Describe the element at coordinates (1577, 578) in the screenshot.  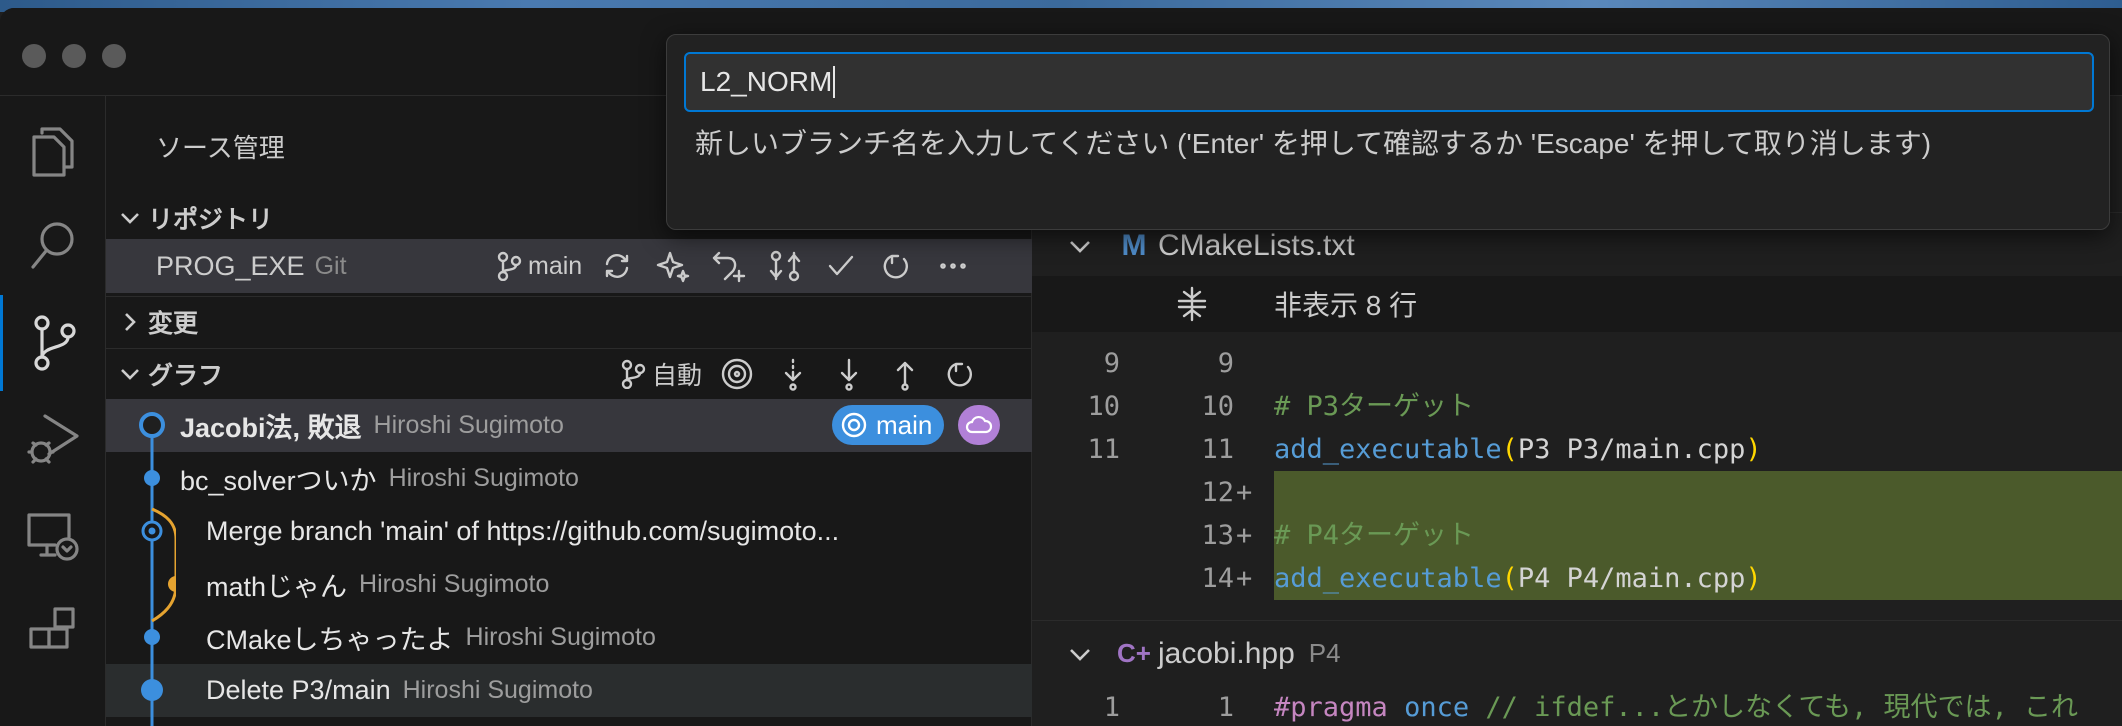
I see `added-code-line: 14 + add_executable(P4 P4/main.cpp)` at that location.